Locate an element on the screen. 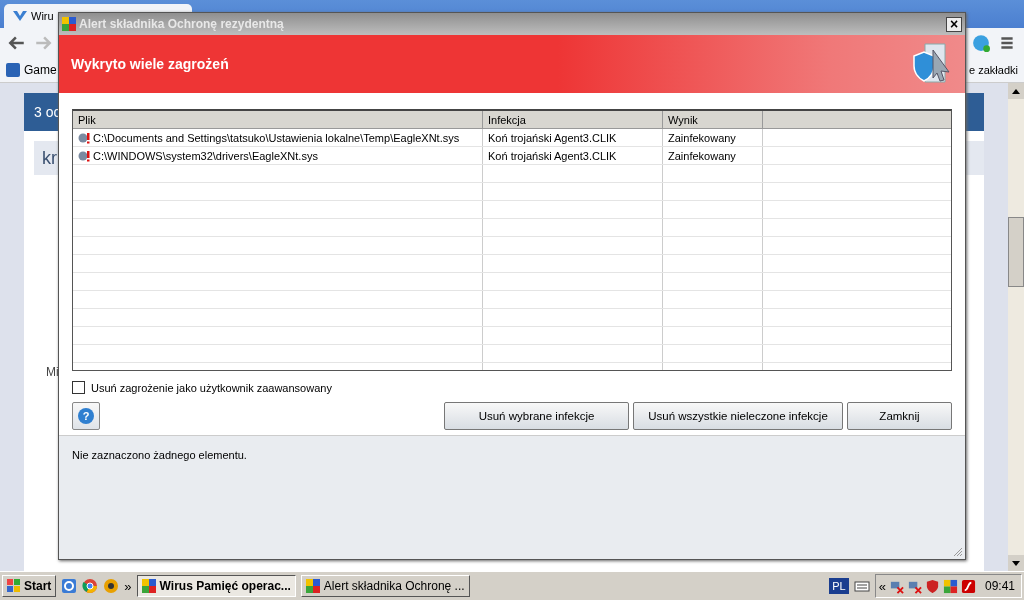  panel-text: kr is located at coordinates (49, 158).